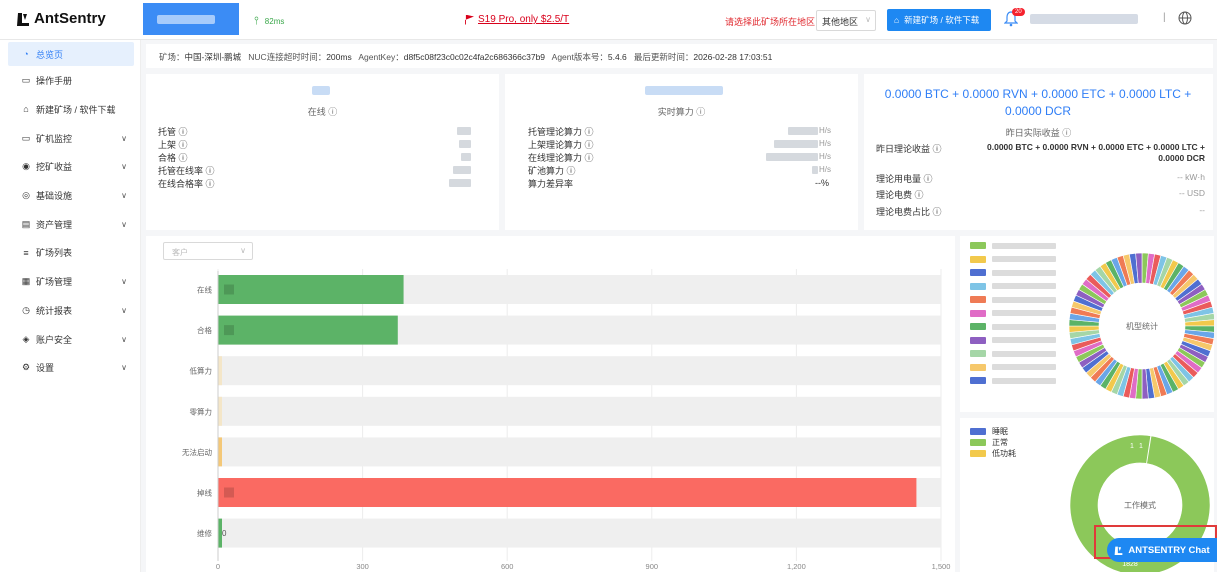 Image resolution: width=1217 pixels, height=572 pixels. Describe the element at coordinates (321, 90) in the screenshot. I see `online-count-redacted` at that location.